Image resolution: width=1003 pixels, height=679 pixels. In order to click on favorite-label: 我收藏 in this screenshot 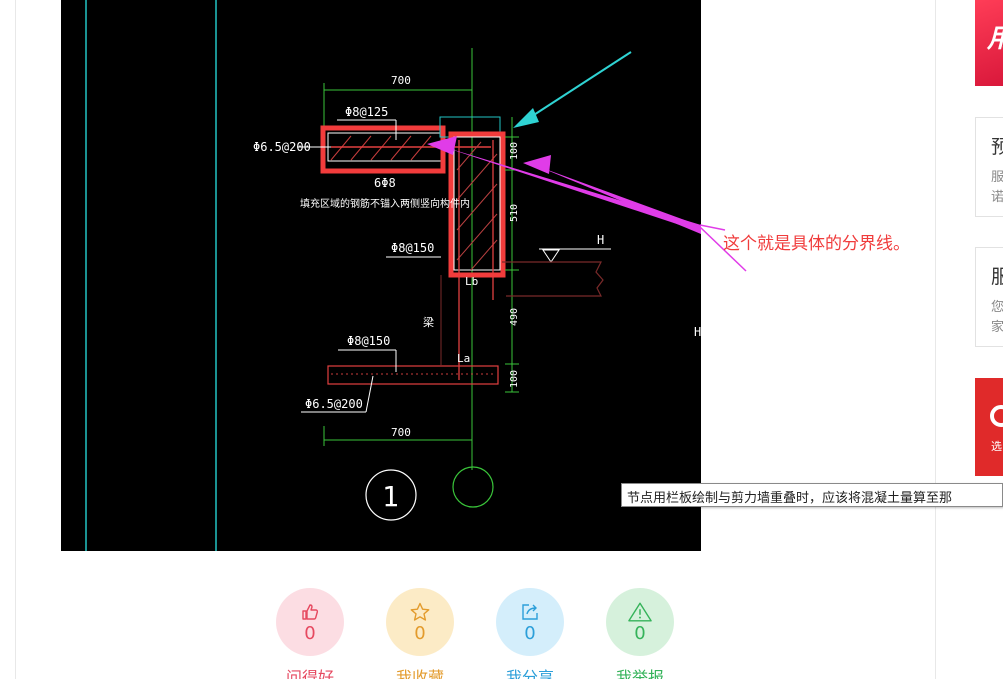, I will do `click(420, 671)`.